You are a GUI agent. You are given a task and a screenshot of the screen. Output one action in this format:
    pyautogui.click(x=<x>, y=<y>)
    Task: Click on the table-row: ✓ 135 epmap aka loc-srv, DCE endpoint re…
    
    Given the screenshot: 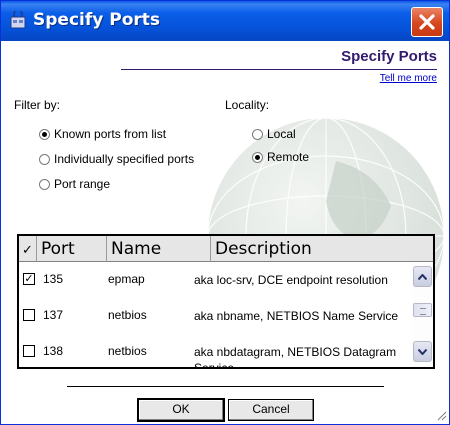 What is the action you would take?
    pyautogui.click(x=215, y=285)
    